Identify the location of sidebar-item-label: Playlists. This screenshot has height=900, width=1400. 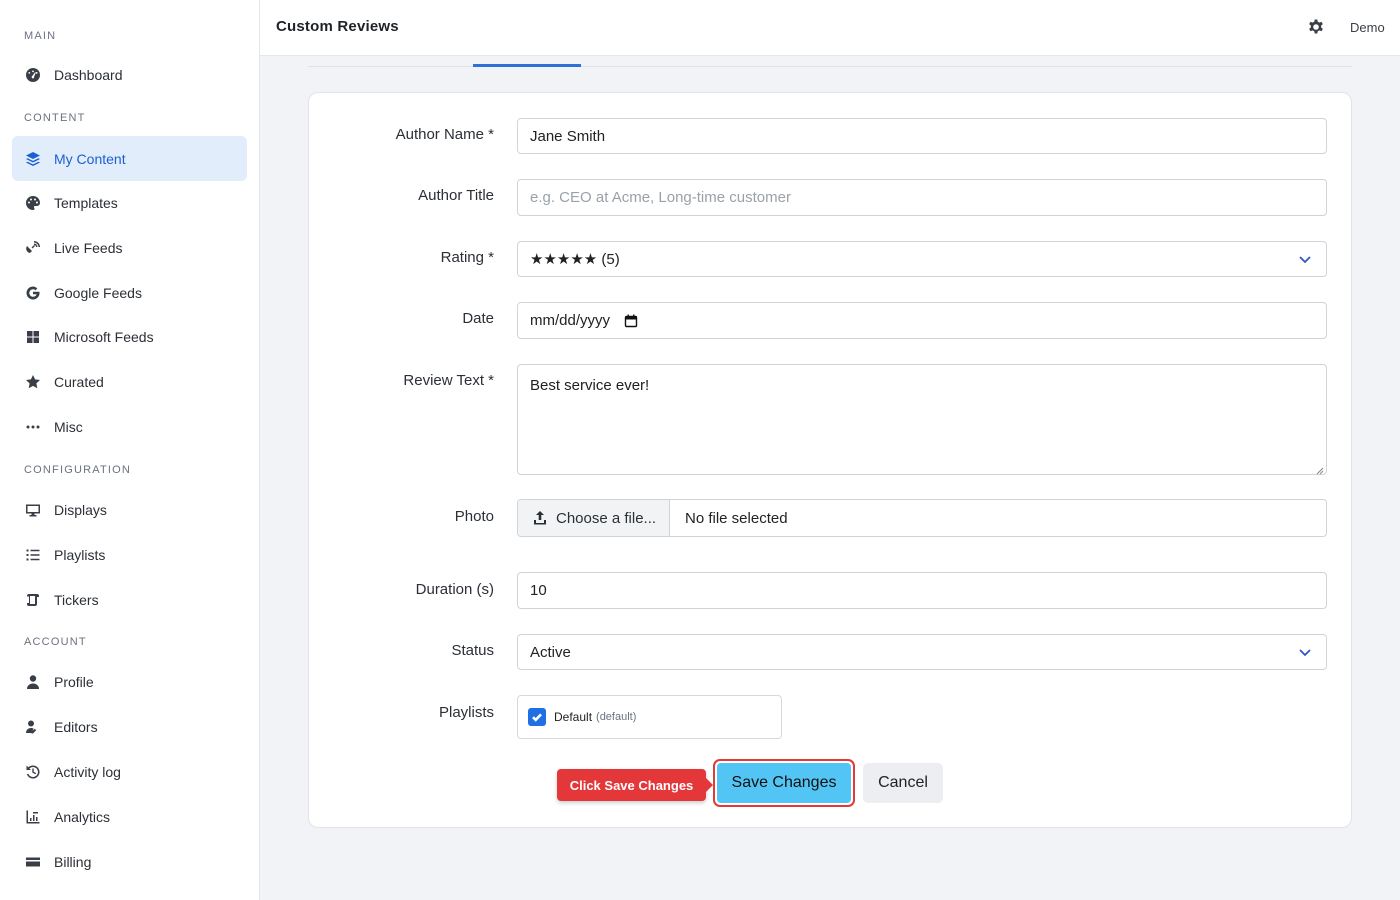
(80, 554).